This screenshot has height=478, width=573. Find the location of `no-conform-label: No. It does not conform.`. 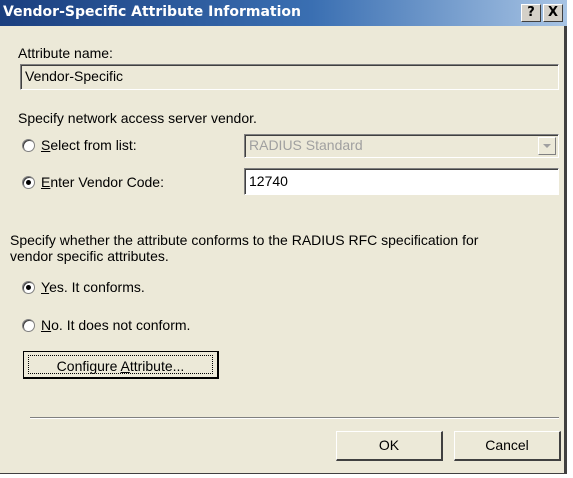

no-conform-label: No. It does not conform. is located at coordinates (115, 325).